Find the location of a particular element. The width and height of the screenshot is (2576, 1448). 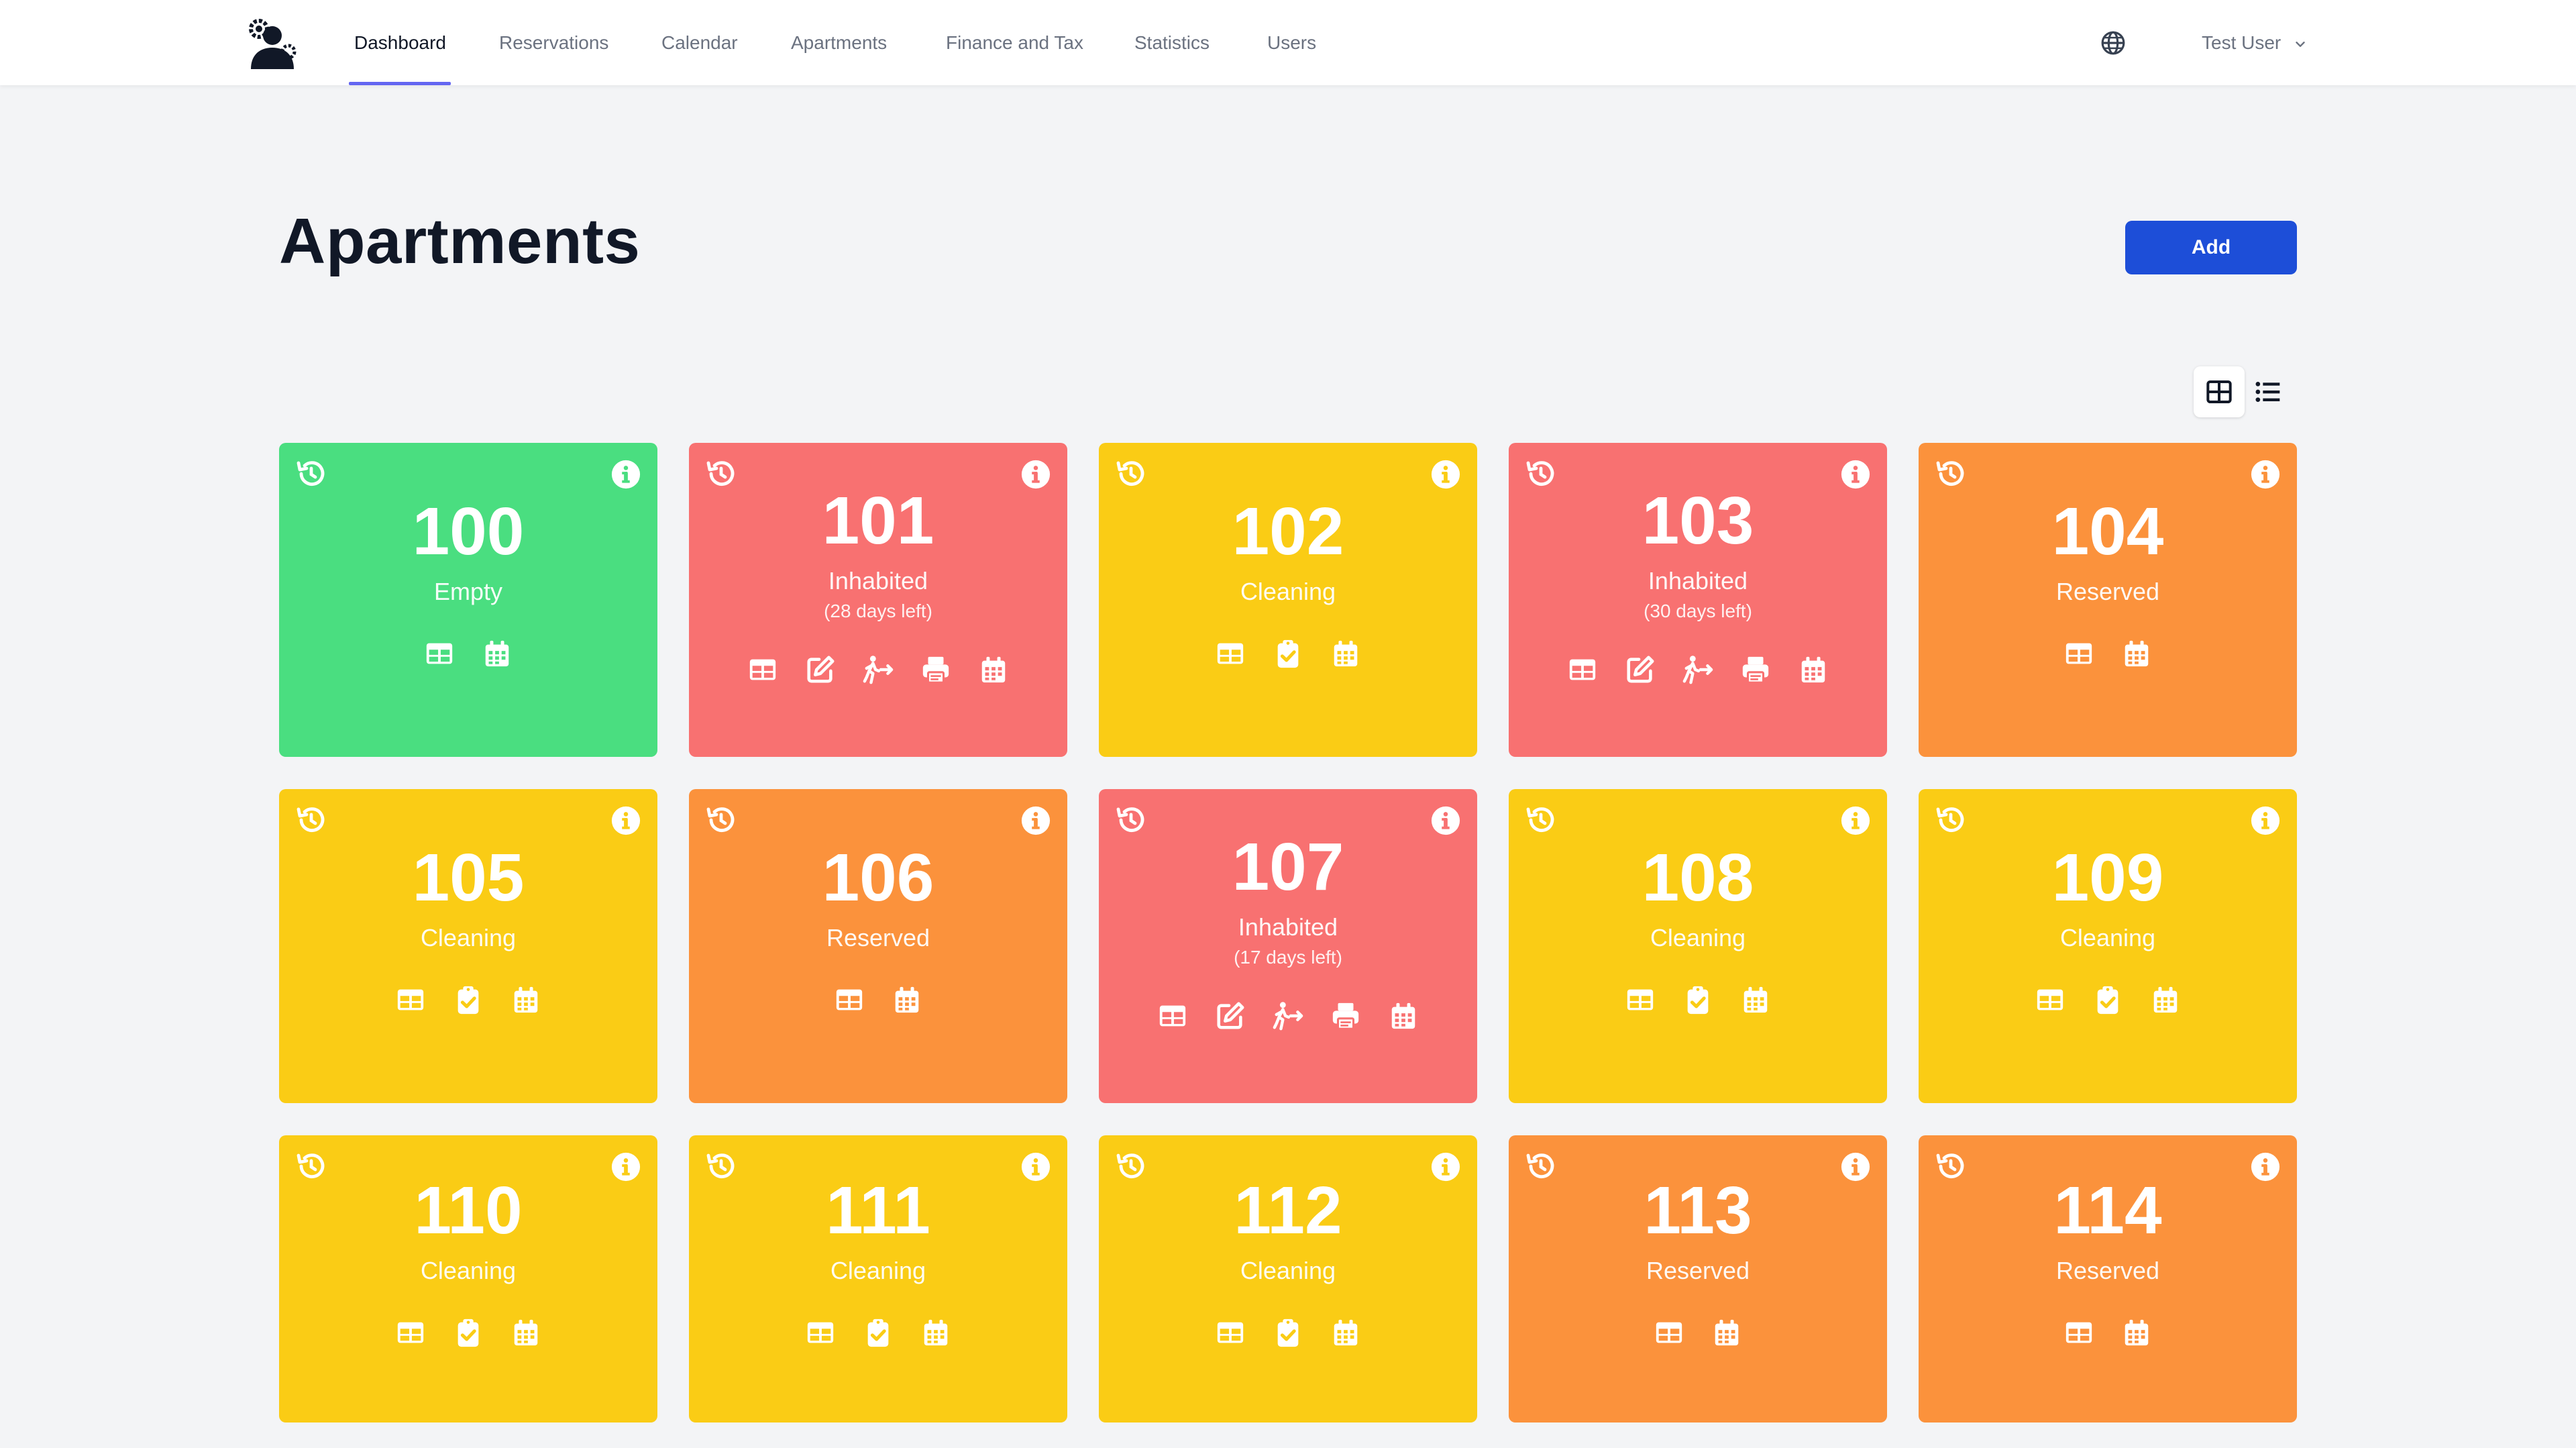

apartment-card: 104 Reserved is located at coordinates (2108, 600).